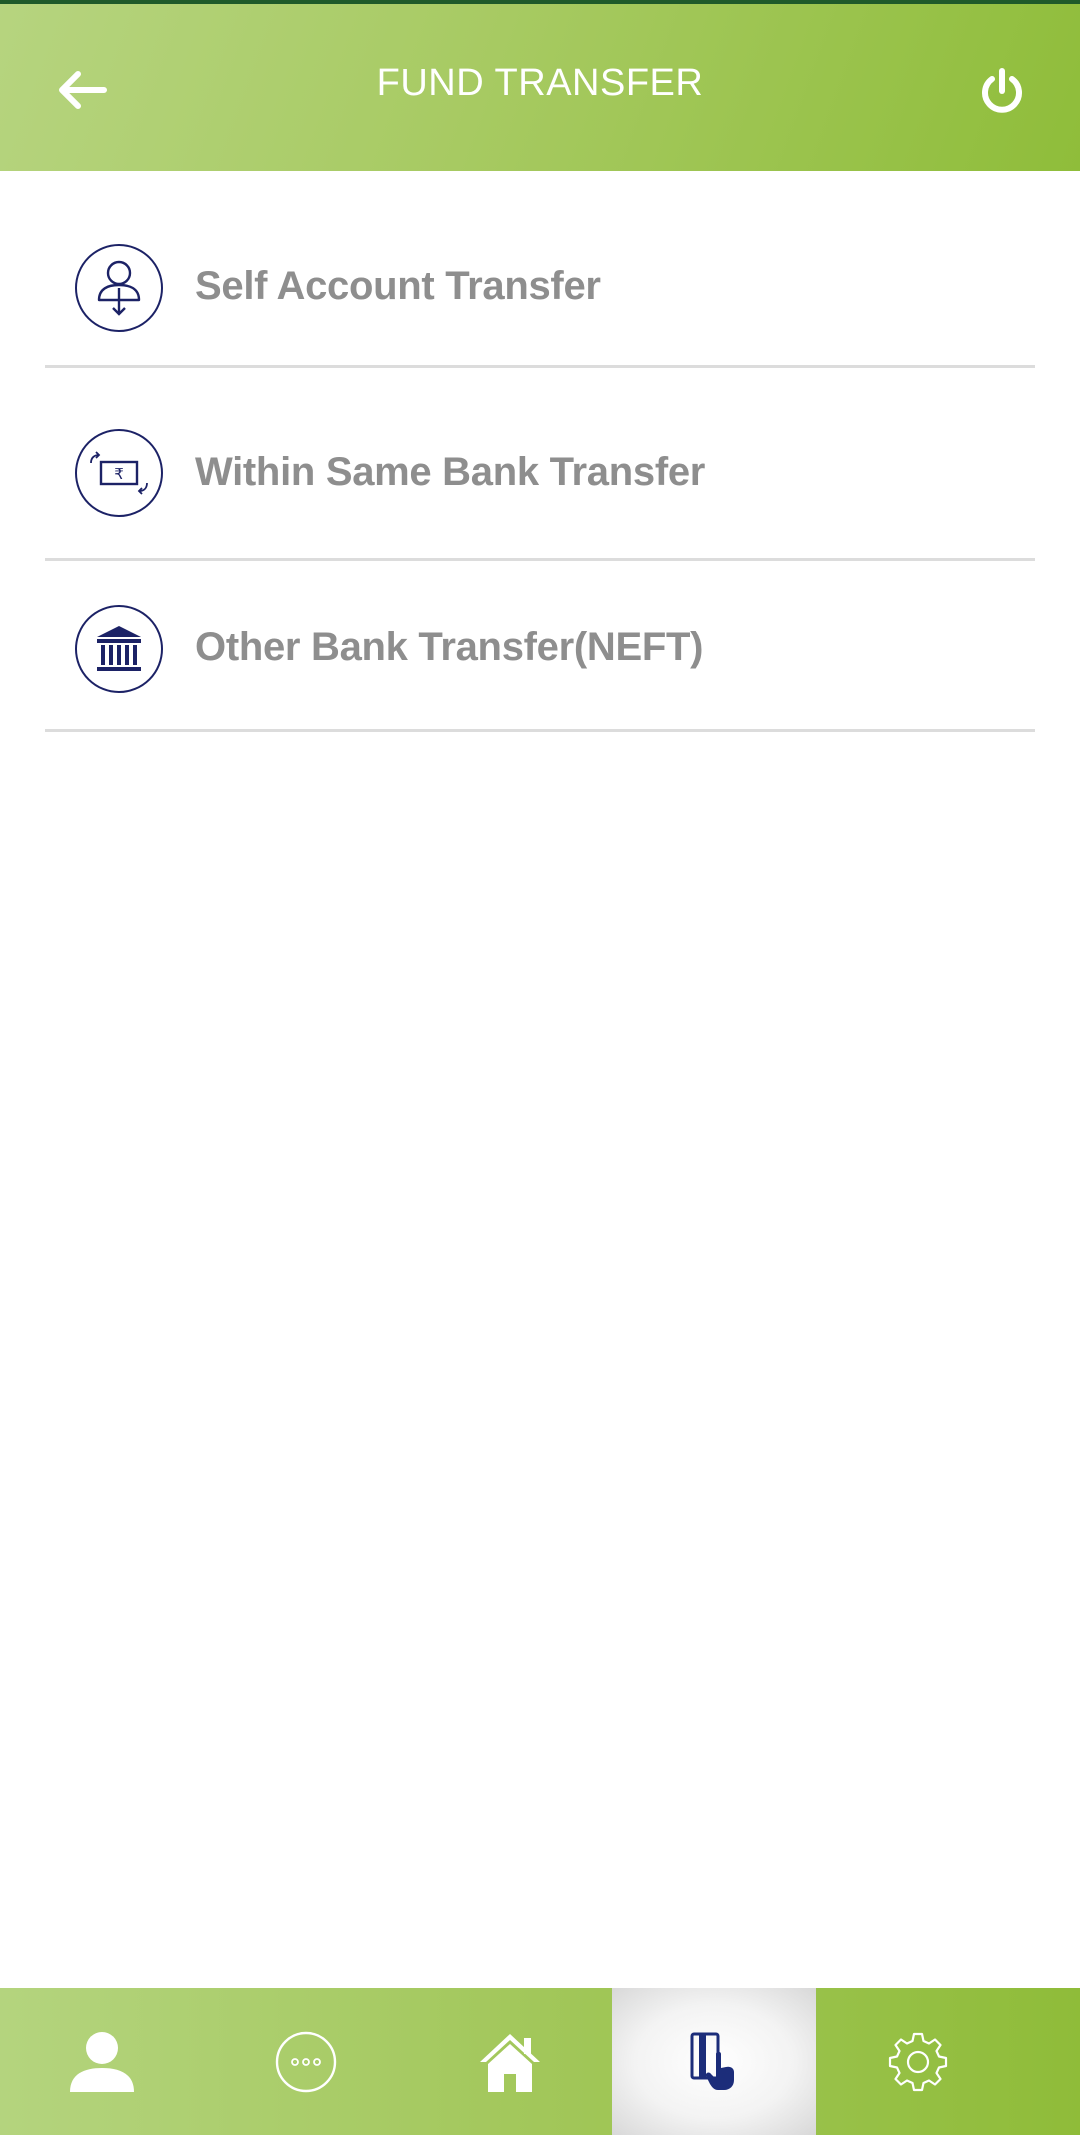 Image resolution: width=1080 pixels, height=2140 pixels. I want to click on card-tap-icon, so click(712, 2061).